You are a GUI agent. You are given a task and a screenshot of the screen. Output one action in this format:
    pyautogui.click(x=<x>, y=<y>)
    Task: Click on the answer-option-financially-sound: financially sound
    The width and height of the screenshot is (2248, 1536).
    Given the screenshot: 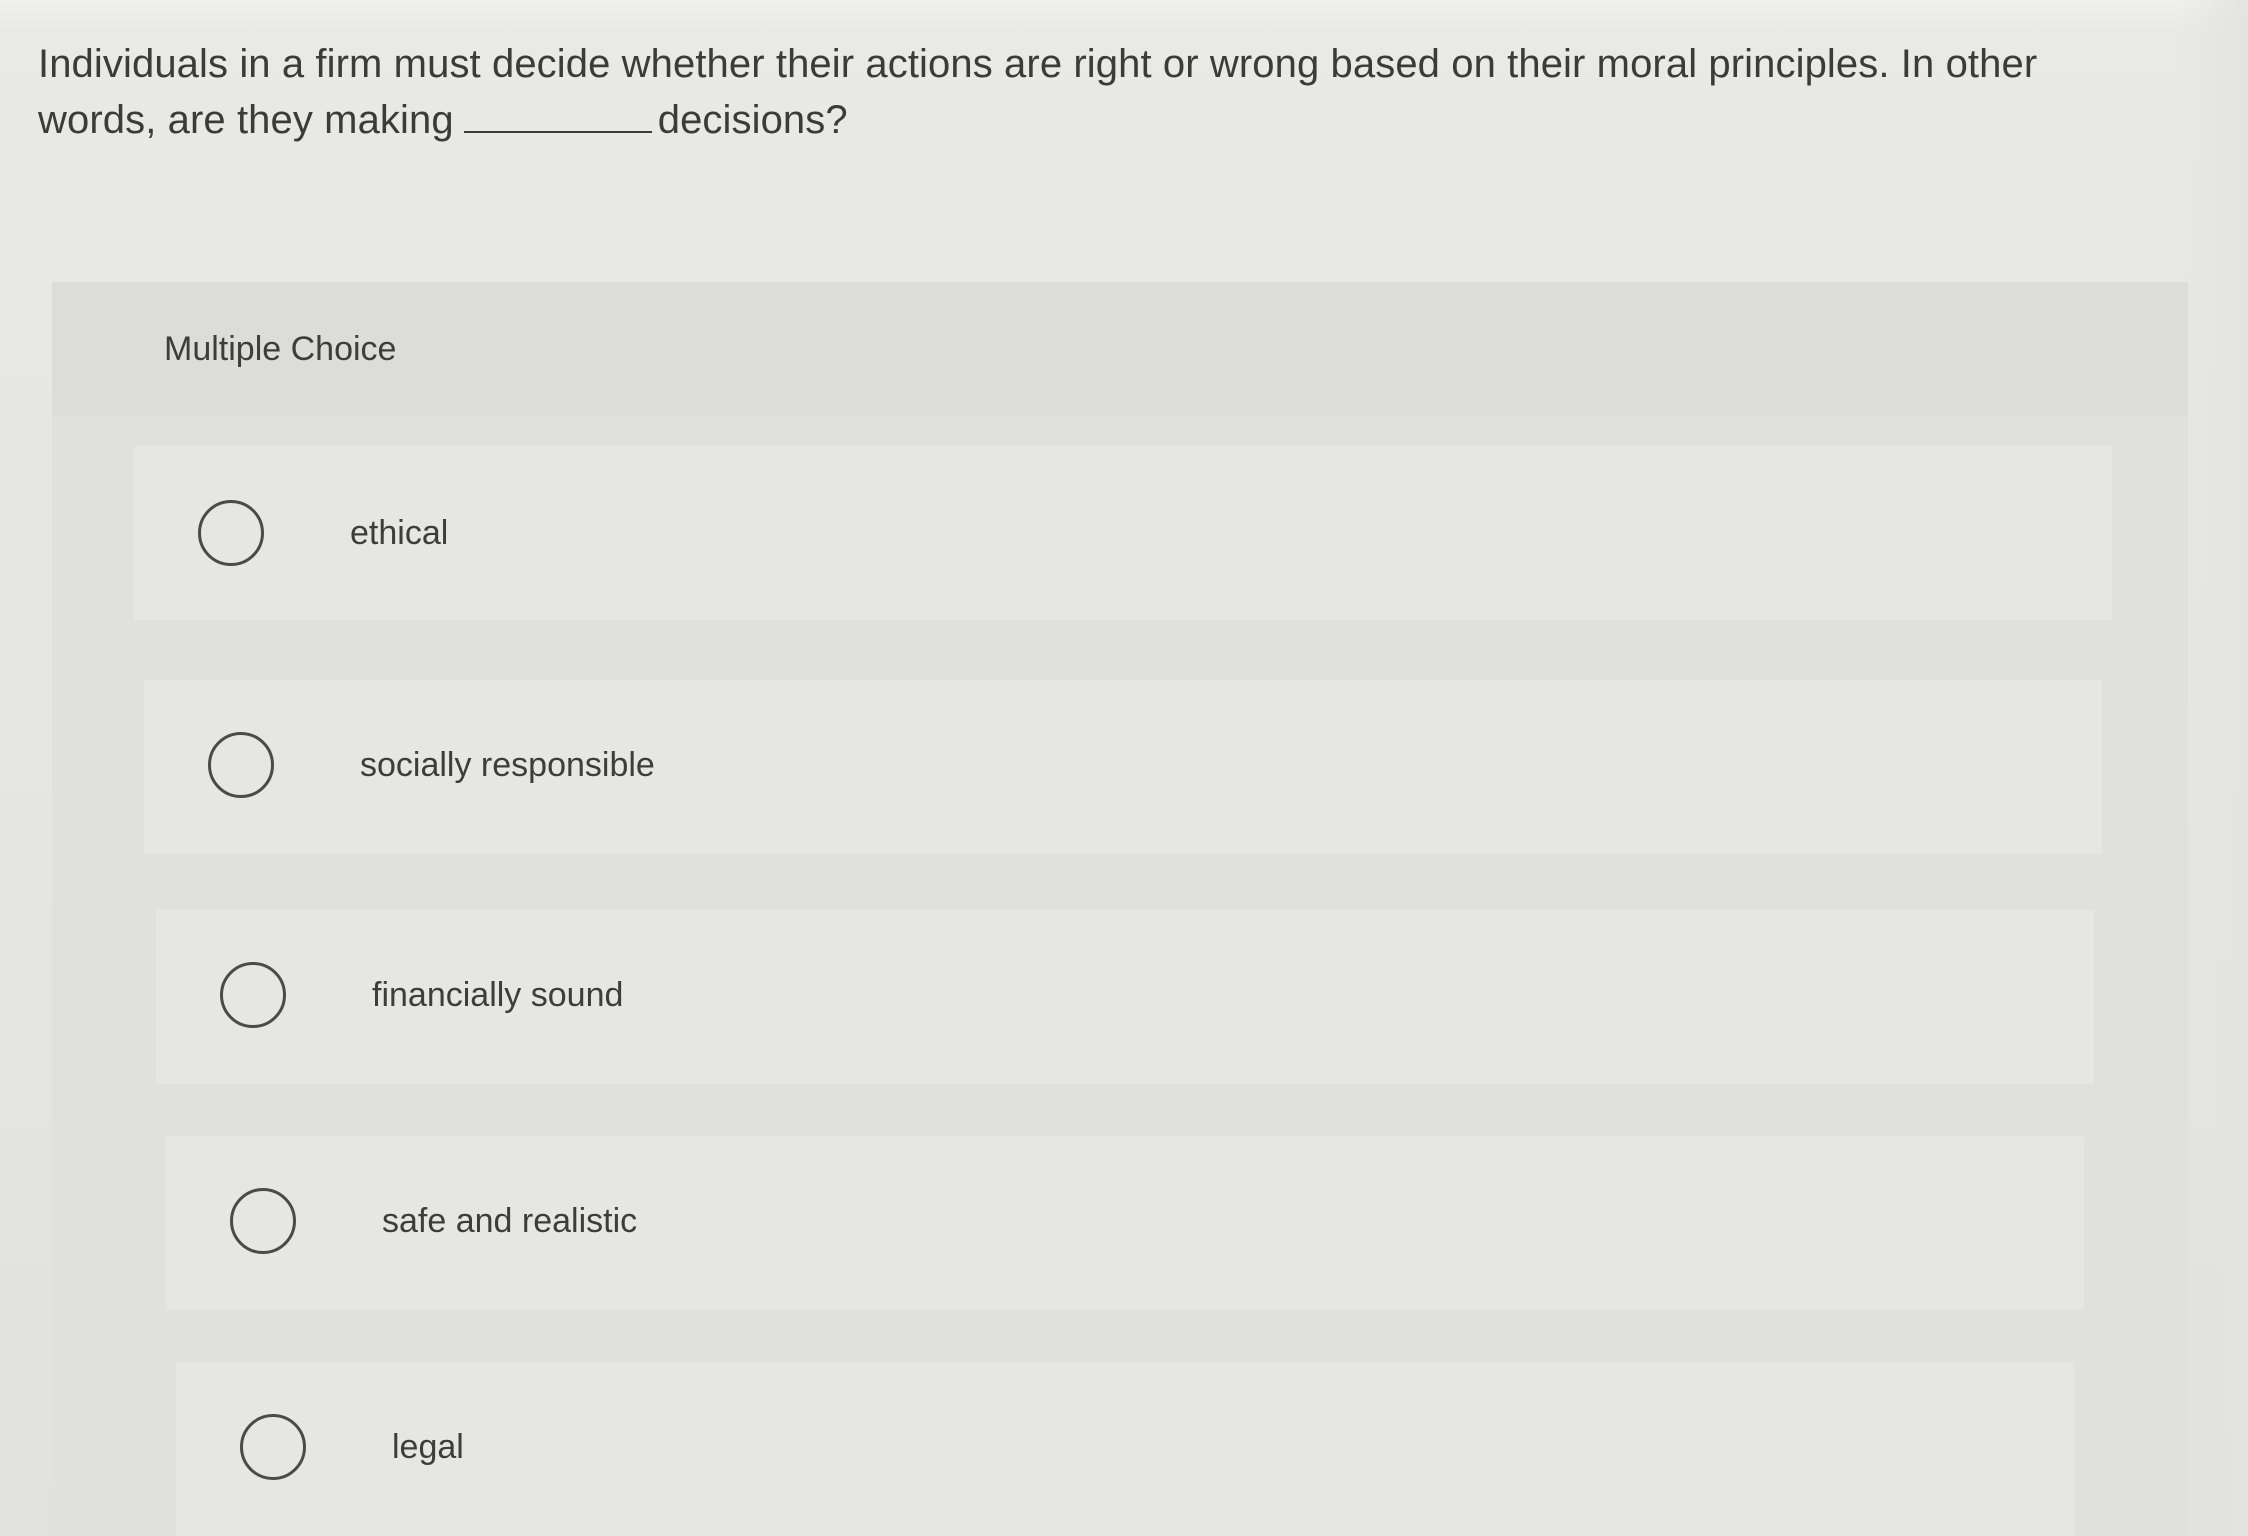 What is the action you would take?
    pyautogui.click(x=1125, y=997)
    